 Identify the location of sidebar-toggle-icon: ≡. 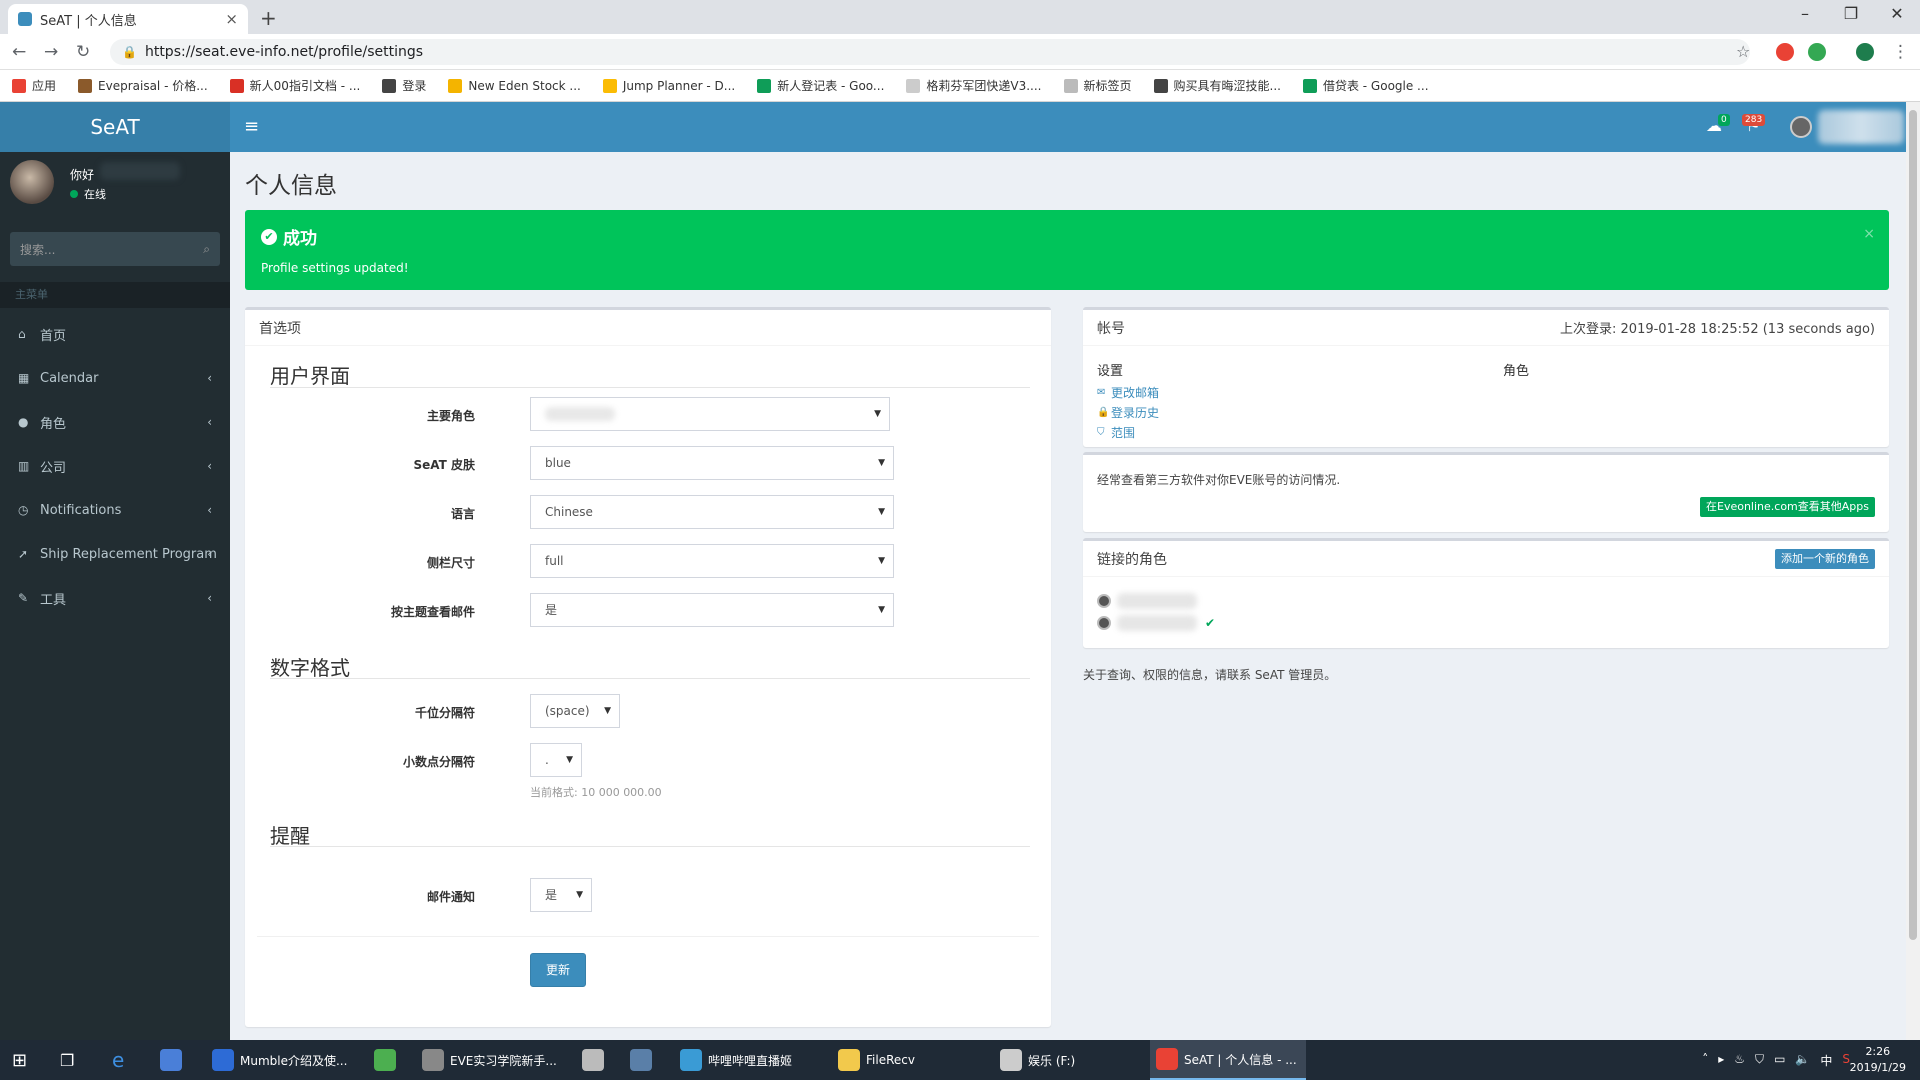
(251, 126).